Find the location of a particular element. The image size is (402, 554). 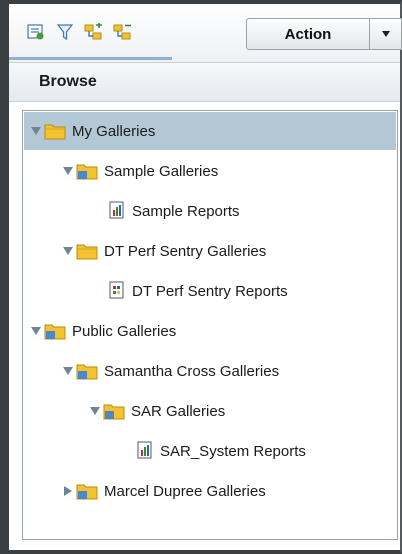

tree-item-public-galleries: Public Galleries is located at coordinates (210, 331).